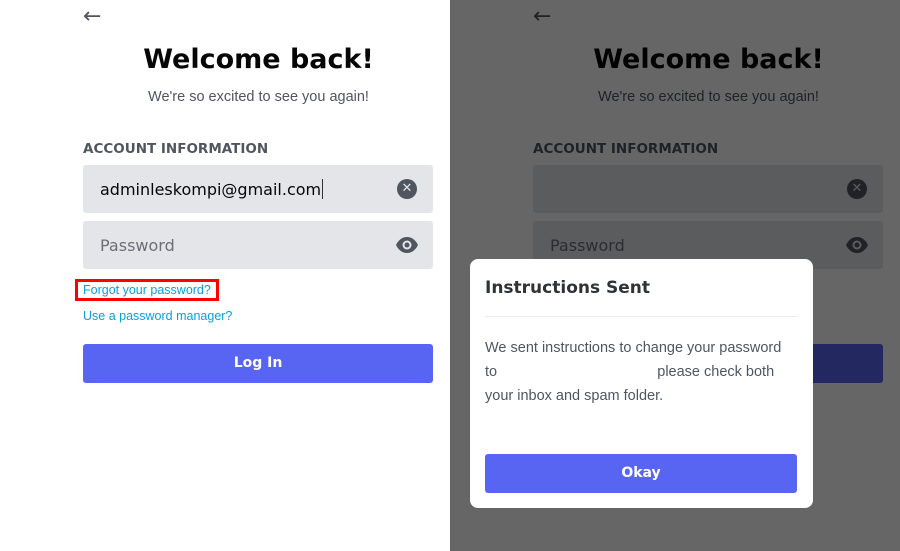  I want to click on forgot-password-link: Forgot your password?, so click(147, 290).